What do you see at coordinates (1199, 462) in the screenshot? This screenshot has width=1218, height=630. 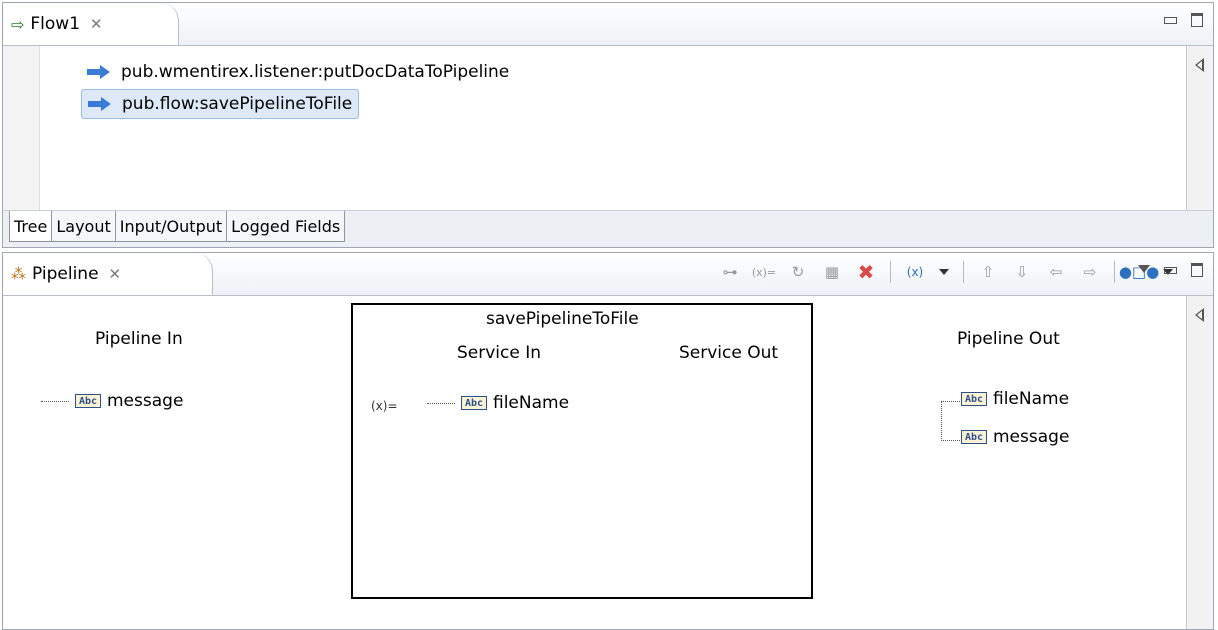 I see `pipeline-vertical-scrollbar` at bounding box center [1199, 462].